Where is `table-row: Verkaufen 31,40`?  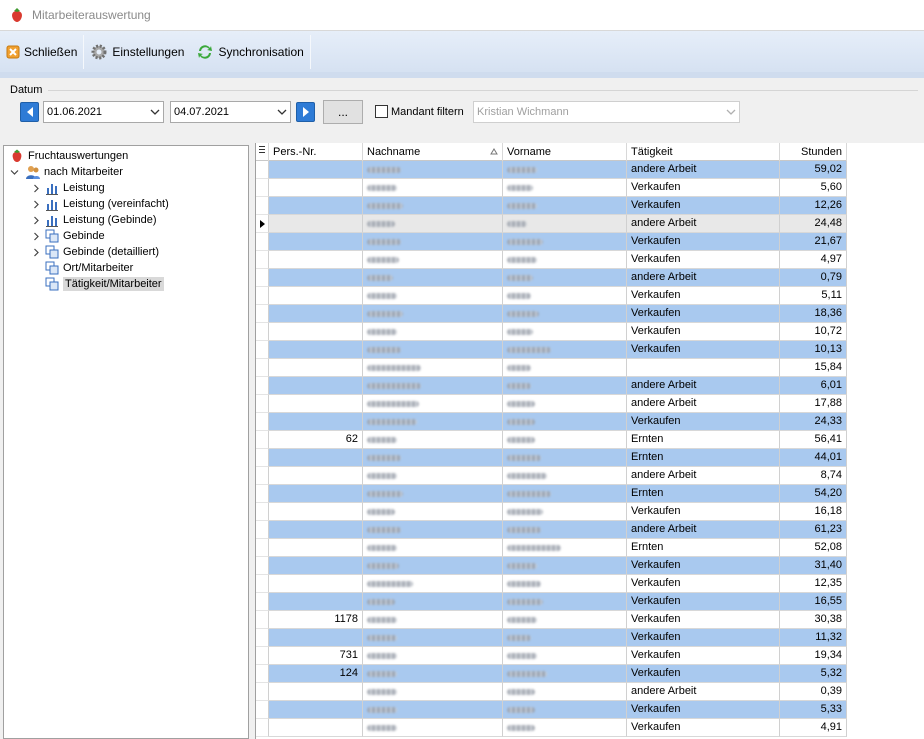
table-row: Verkaufen 31,40 is located at coordinates (551, 566).